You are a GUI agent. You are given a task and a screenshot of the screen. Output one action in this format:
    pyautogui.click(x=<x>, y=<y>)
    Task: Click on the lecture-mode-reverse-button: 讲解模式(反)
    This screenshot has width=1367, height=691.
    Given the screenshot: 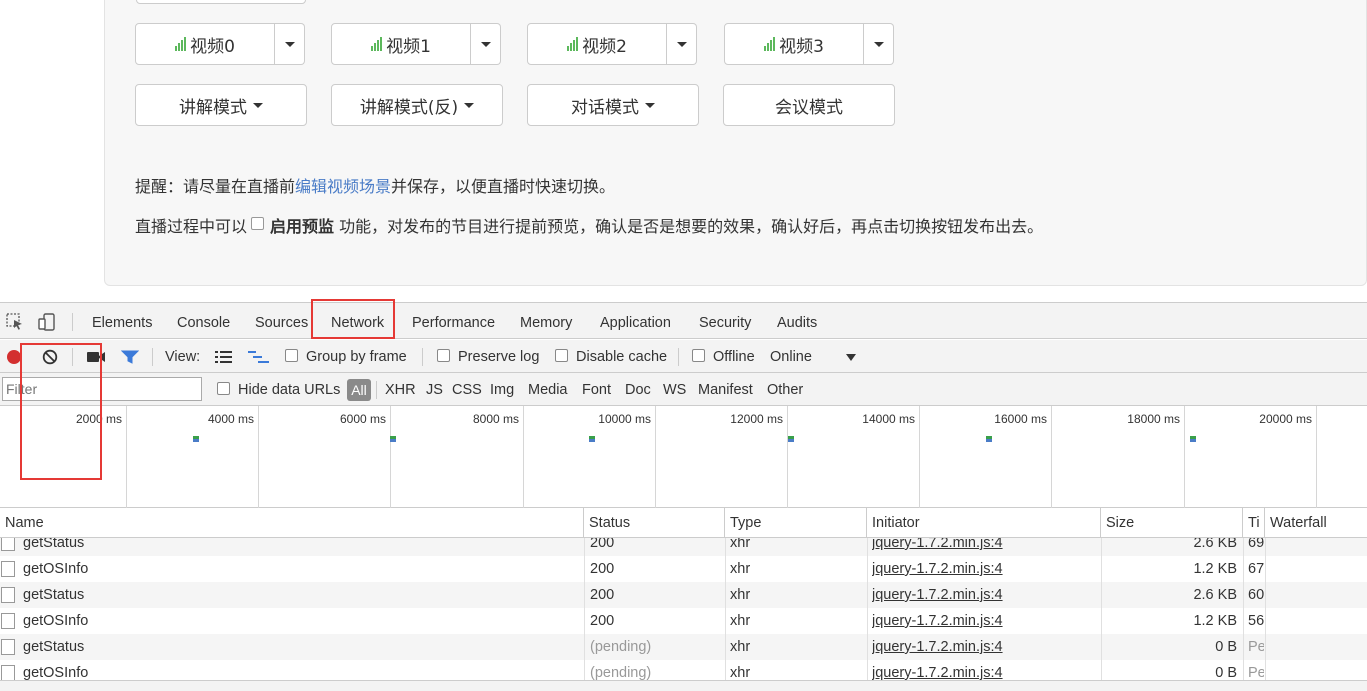 What is the action you would take?
    pyautogui.click(x=417, y=105)
    